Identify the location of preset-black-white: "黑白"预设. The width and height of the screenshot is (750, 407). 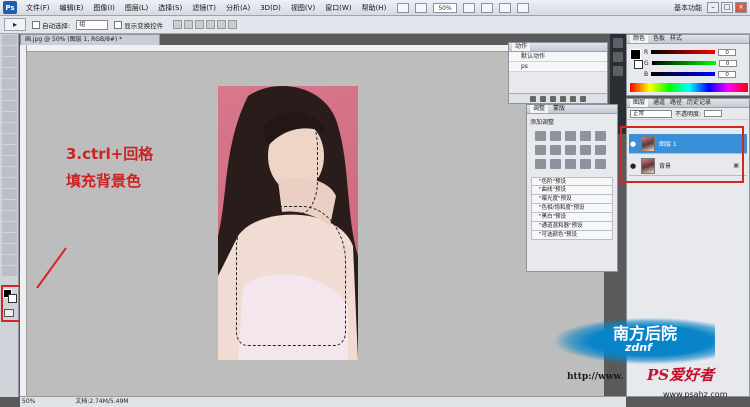
(572, 217).